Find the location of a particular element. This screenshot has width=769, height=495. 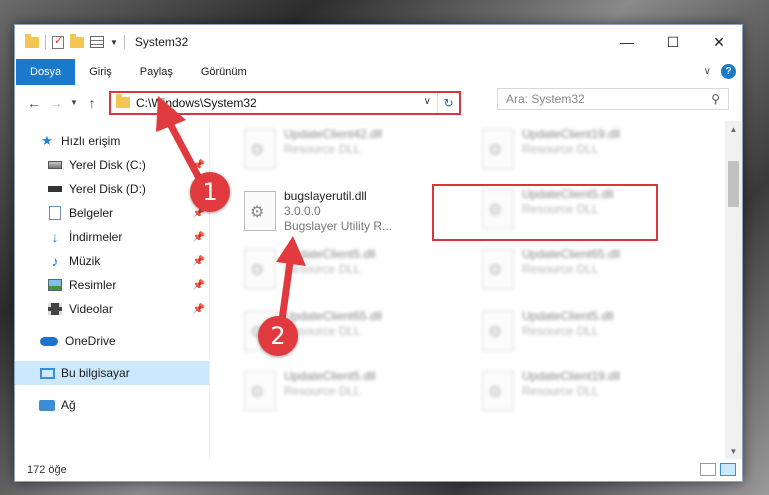

sidebar-item-this-pc: Bu bilgisayar is located at coordinates (112, 373).